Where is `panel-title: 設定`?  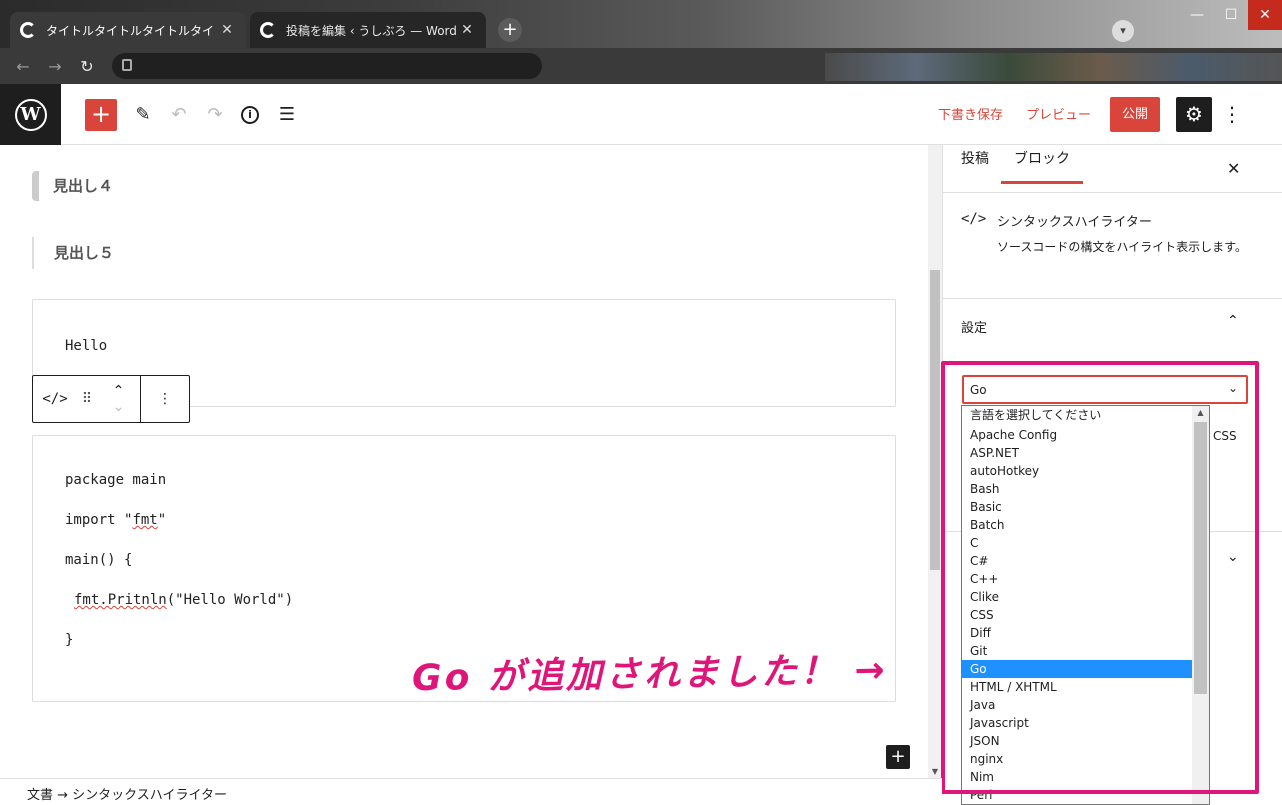
panel-title: 設定 is located at coordinates (974, 328).